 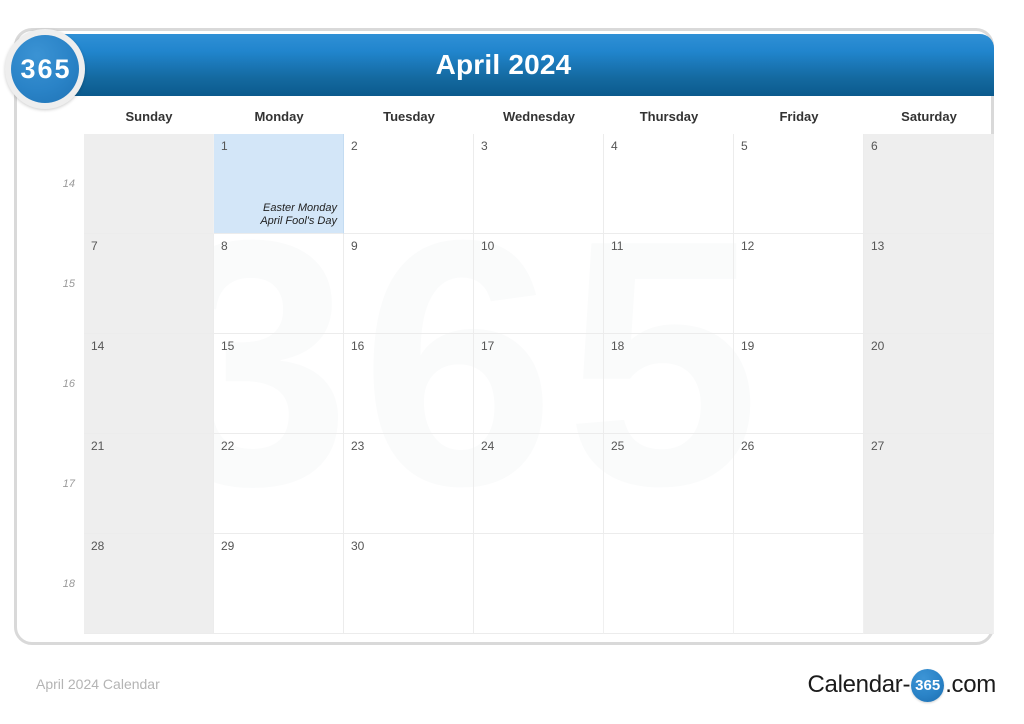 I want to click on site-logo: Calendar- 365 .com, so click(x=901, y=685).